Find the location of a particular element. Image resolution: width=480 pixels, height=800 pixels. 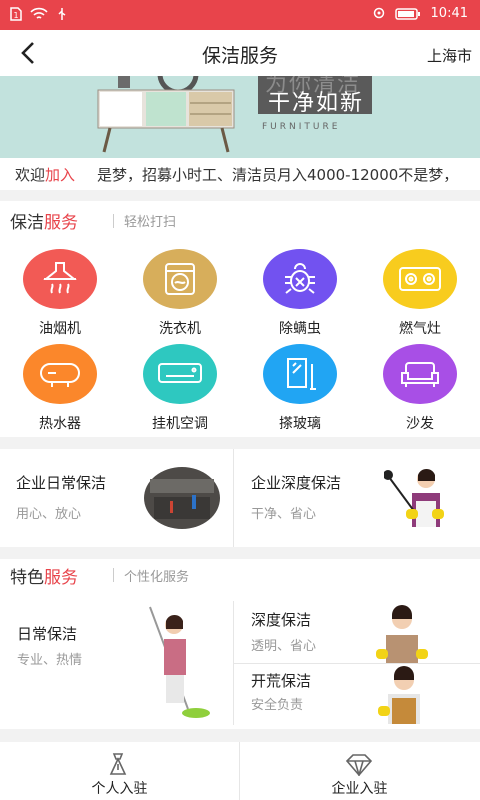

cleaner-photo is located at coordinates (414, 497).